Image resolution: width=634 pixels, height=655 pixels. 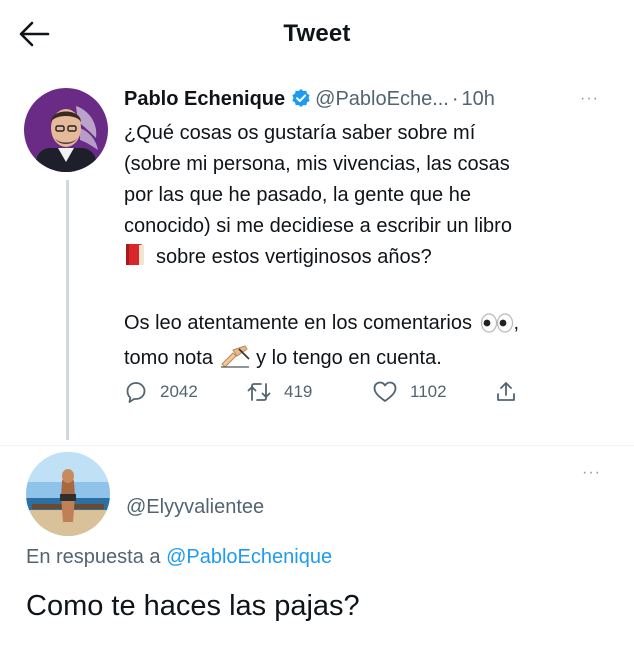 I want to click on top-bar: Tweet, so click(x=317, y=35).